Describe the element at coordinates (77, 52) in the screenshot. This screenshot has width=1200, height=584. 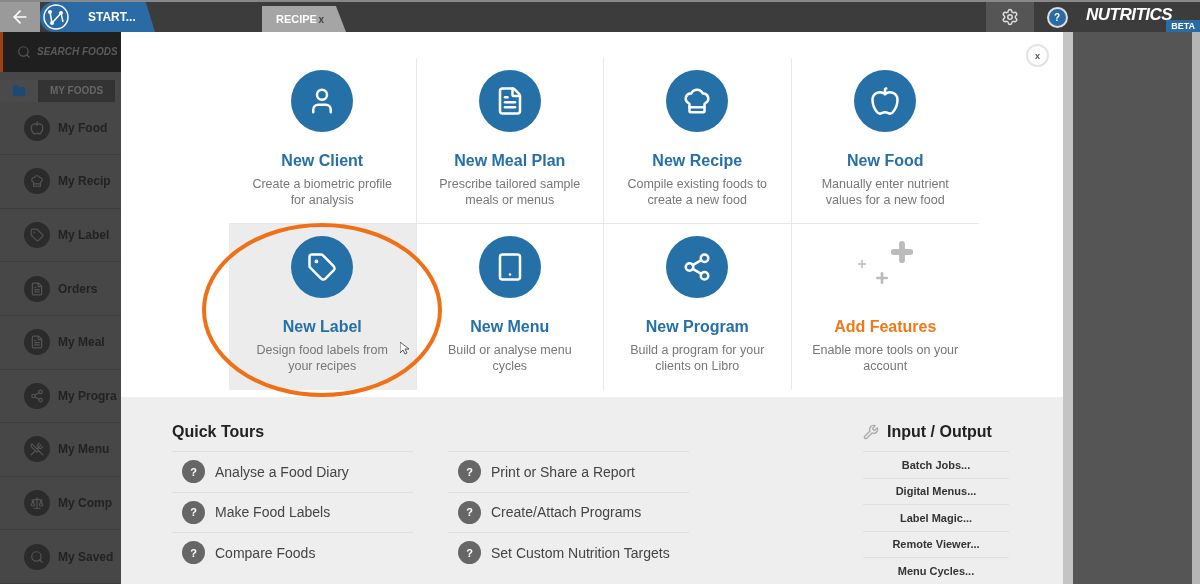
I see `search-field: SEARCH FOODS` at that location.